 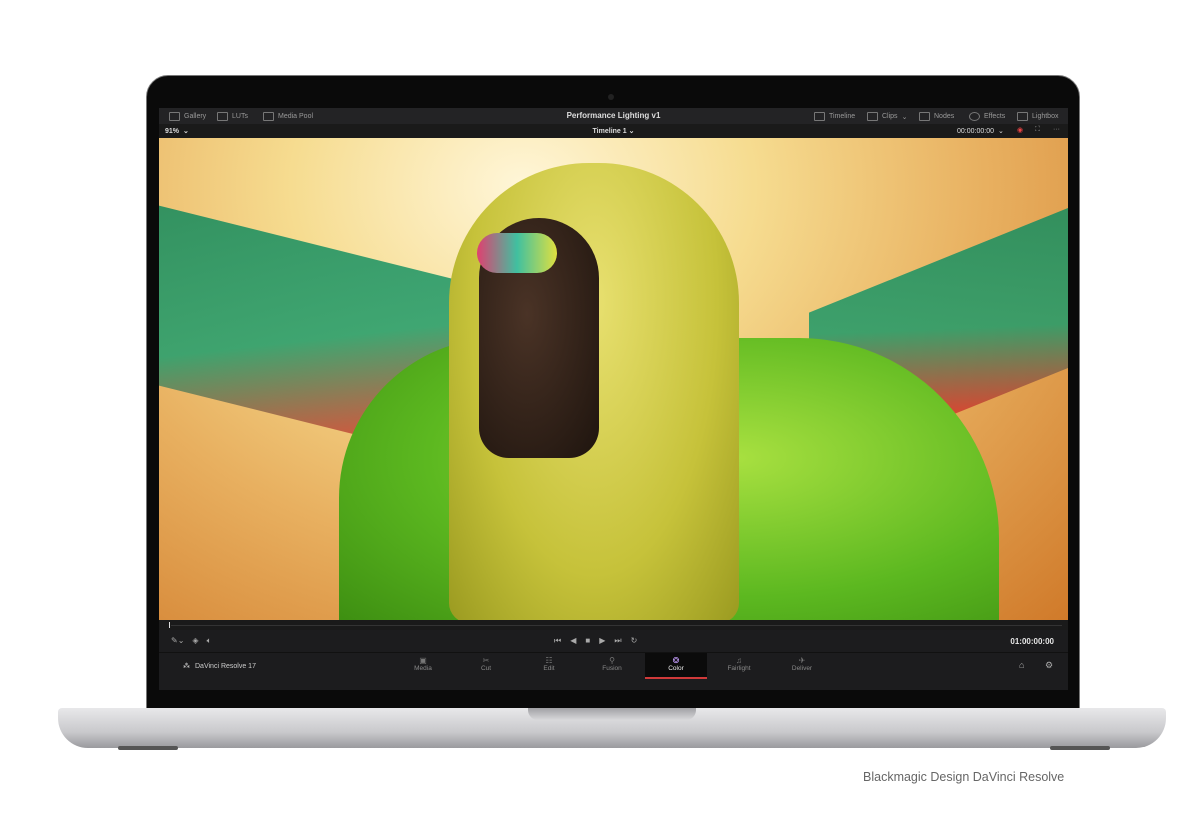 I want to click on settings-icon: ⚙, so click(x=1049, y=665).